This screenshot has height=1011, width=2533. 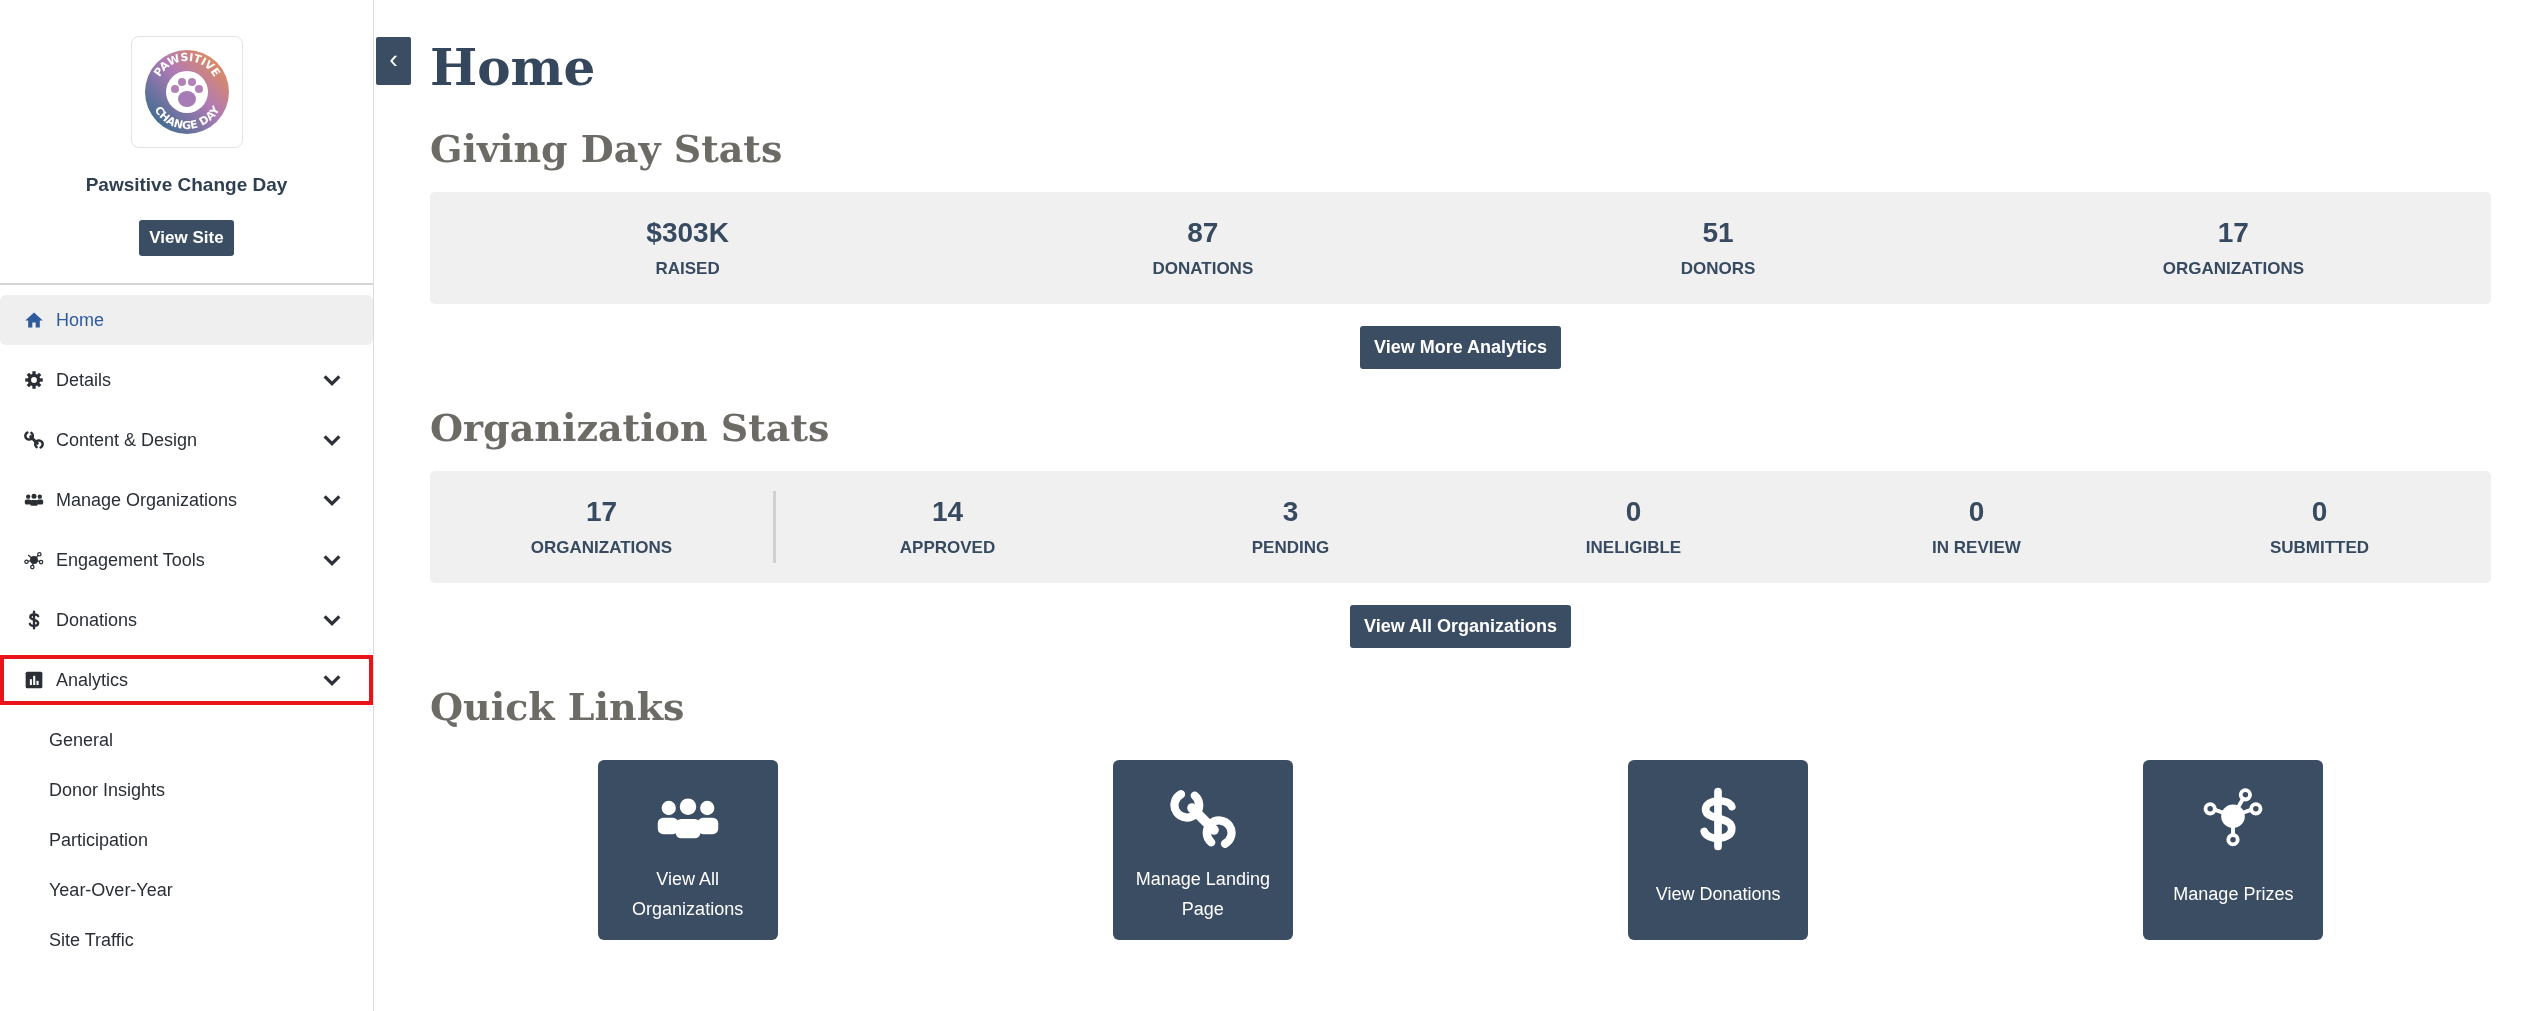 I want to click on site-name: Pawsitive Change Day, so click(x=186, y=185).